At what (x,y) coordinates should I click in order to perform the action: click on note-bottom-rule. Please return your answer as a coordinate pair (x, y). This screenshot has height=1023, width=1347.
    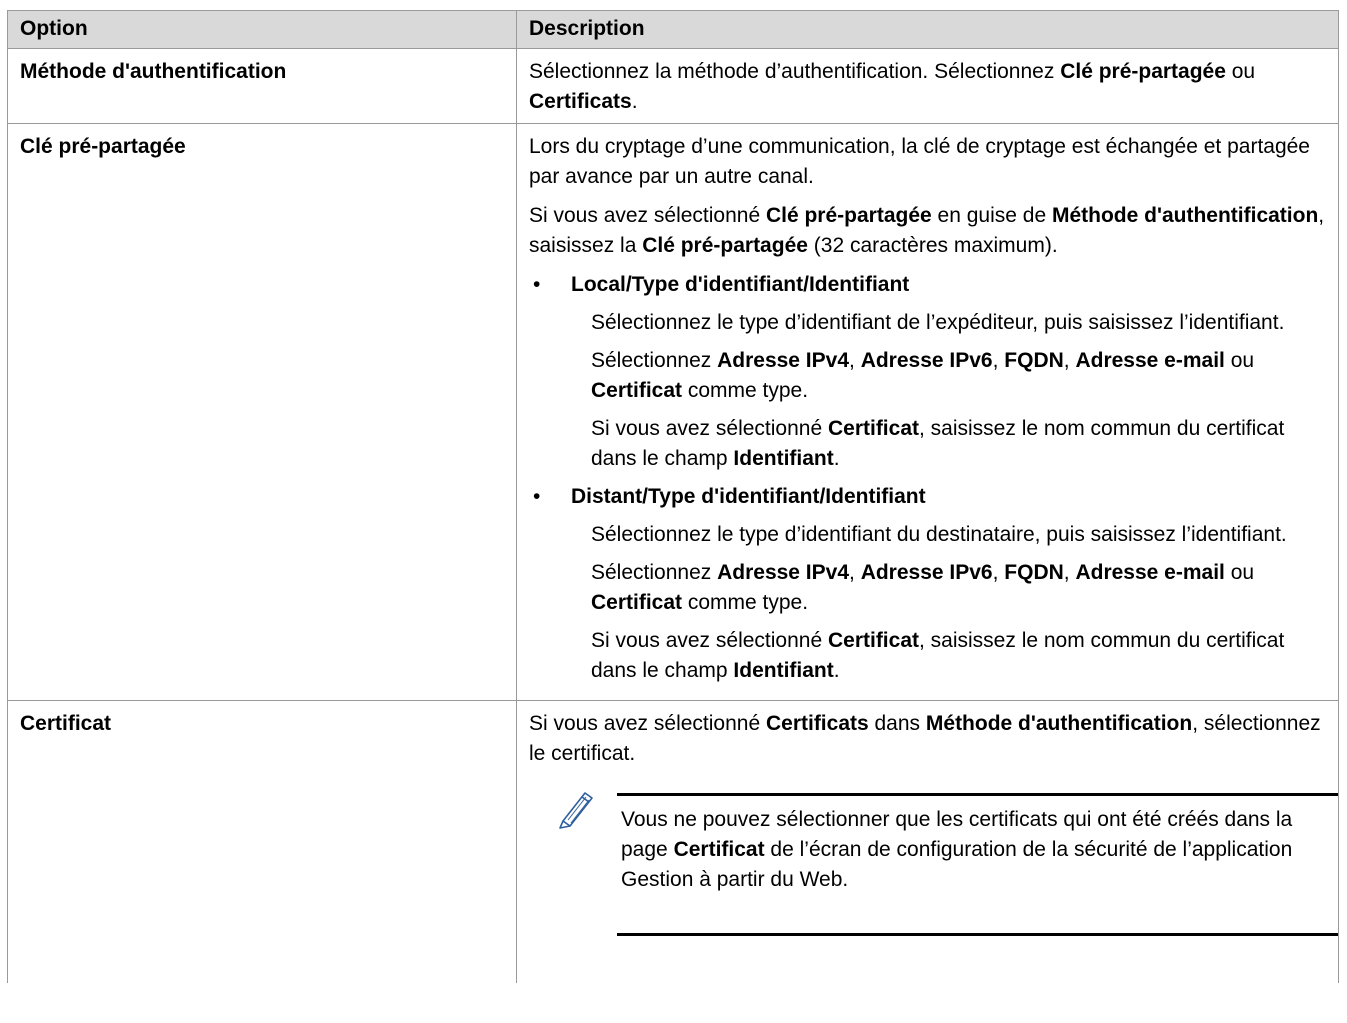
    Looking at the image, I should click on (977, 934).